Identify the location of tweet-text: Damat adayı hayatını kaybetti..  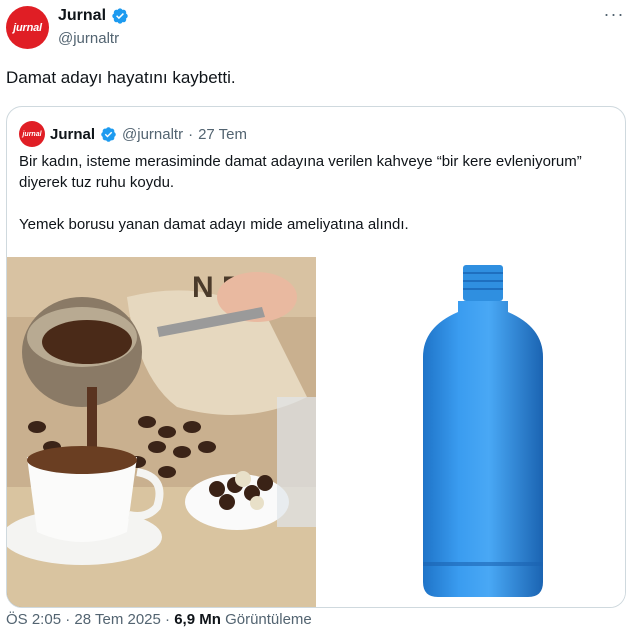
(121, 77).